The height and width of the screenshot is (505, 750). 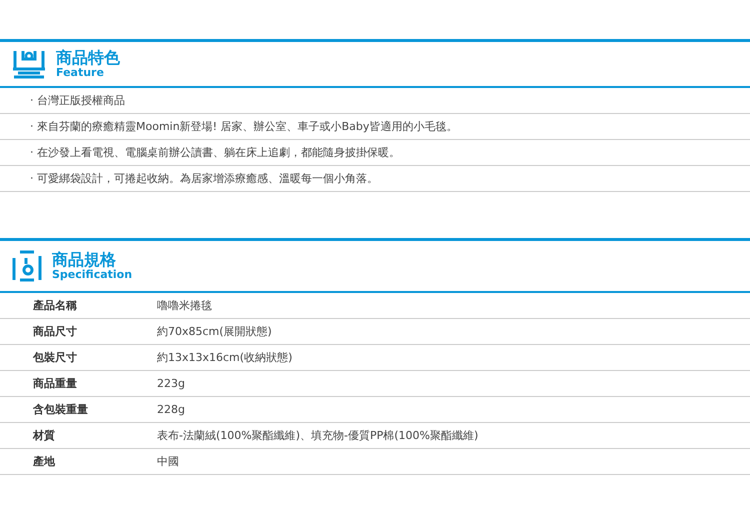 What do you see at coordinates (171, 383) in the screenshot?
I see `spec-value: 223g` at bounding box center [171, 383].